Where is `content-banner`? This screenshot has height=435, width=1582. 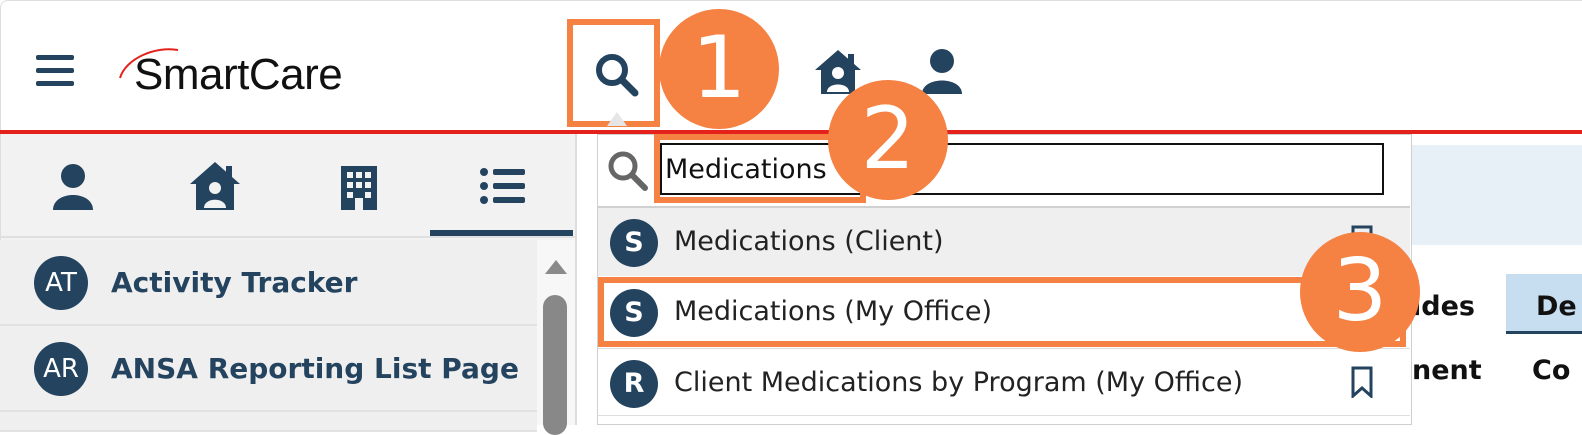
content-banner is located at coordinates (1496, 195).